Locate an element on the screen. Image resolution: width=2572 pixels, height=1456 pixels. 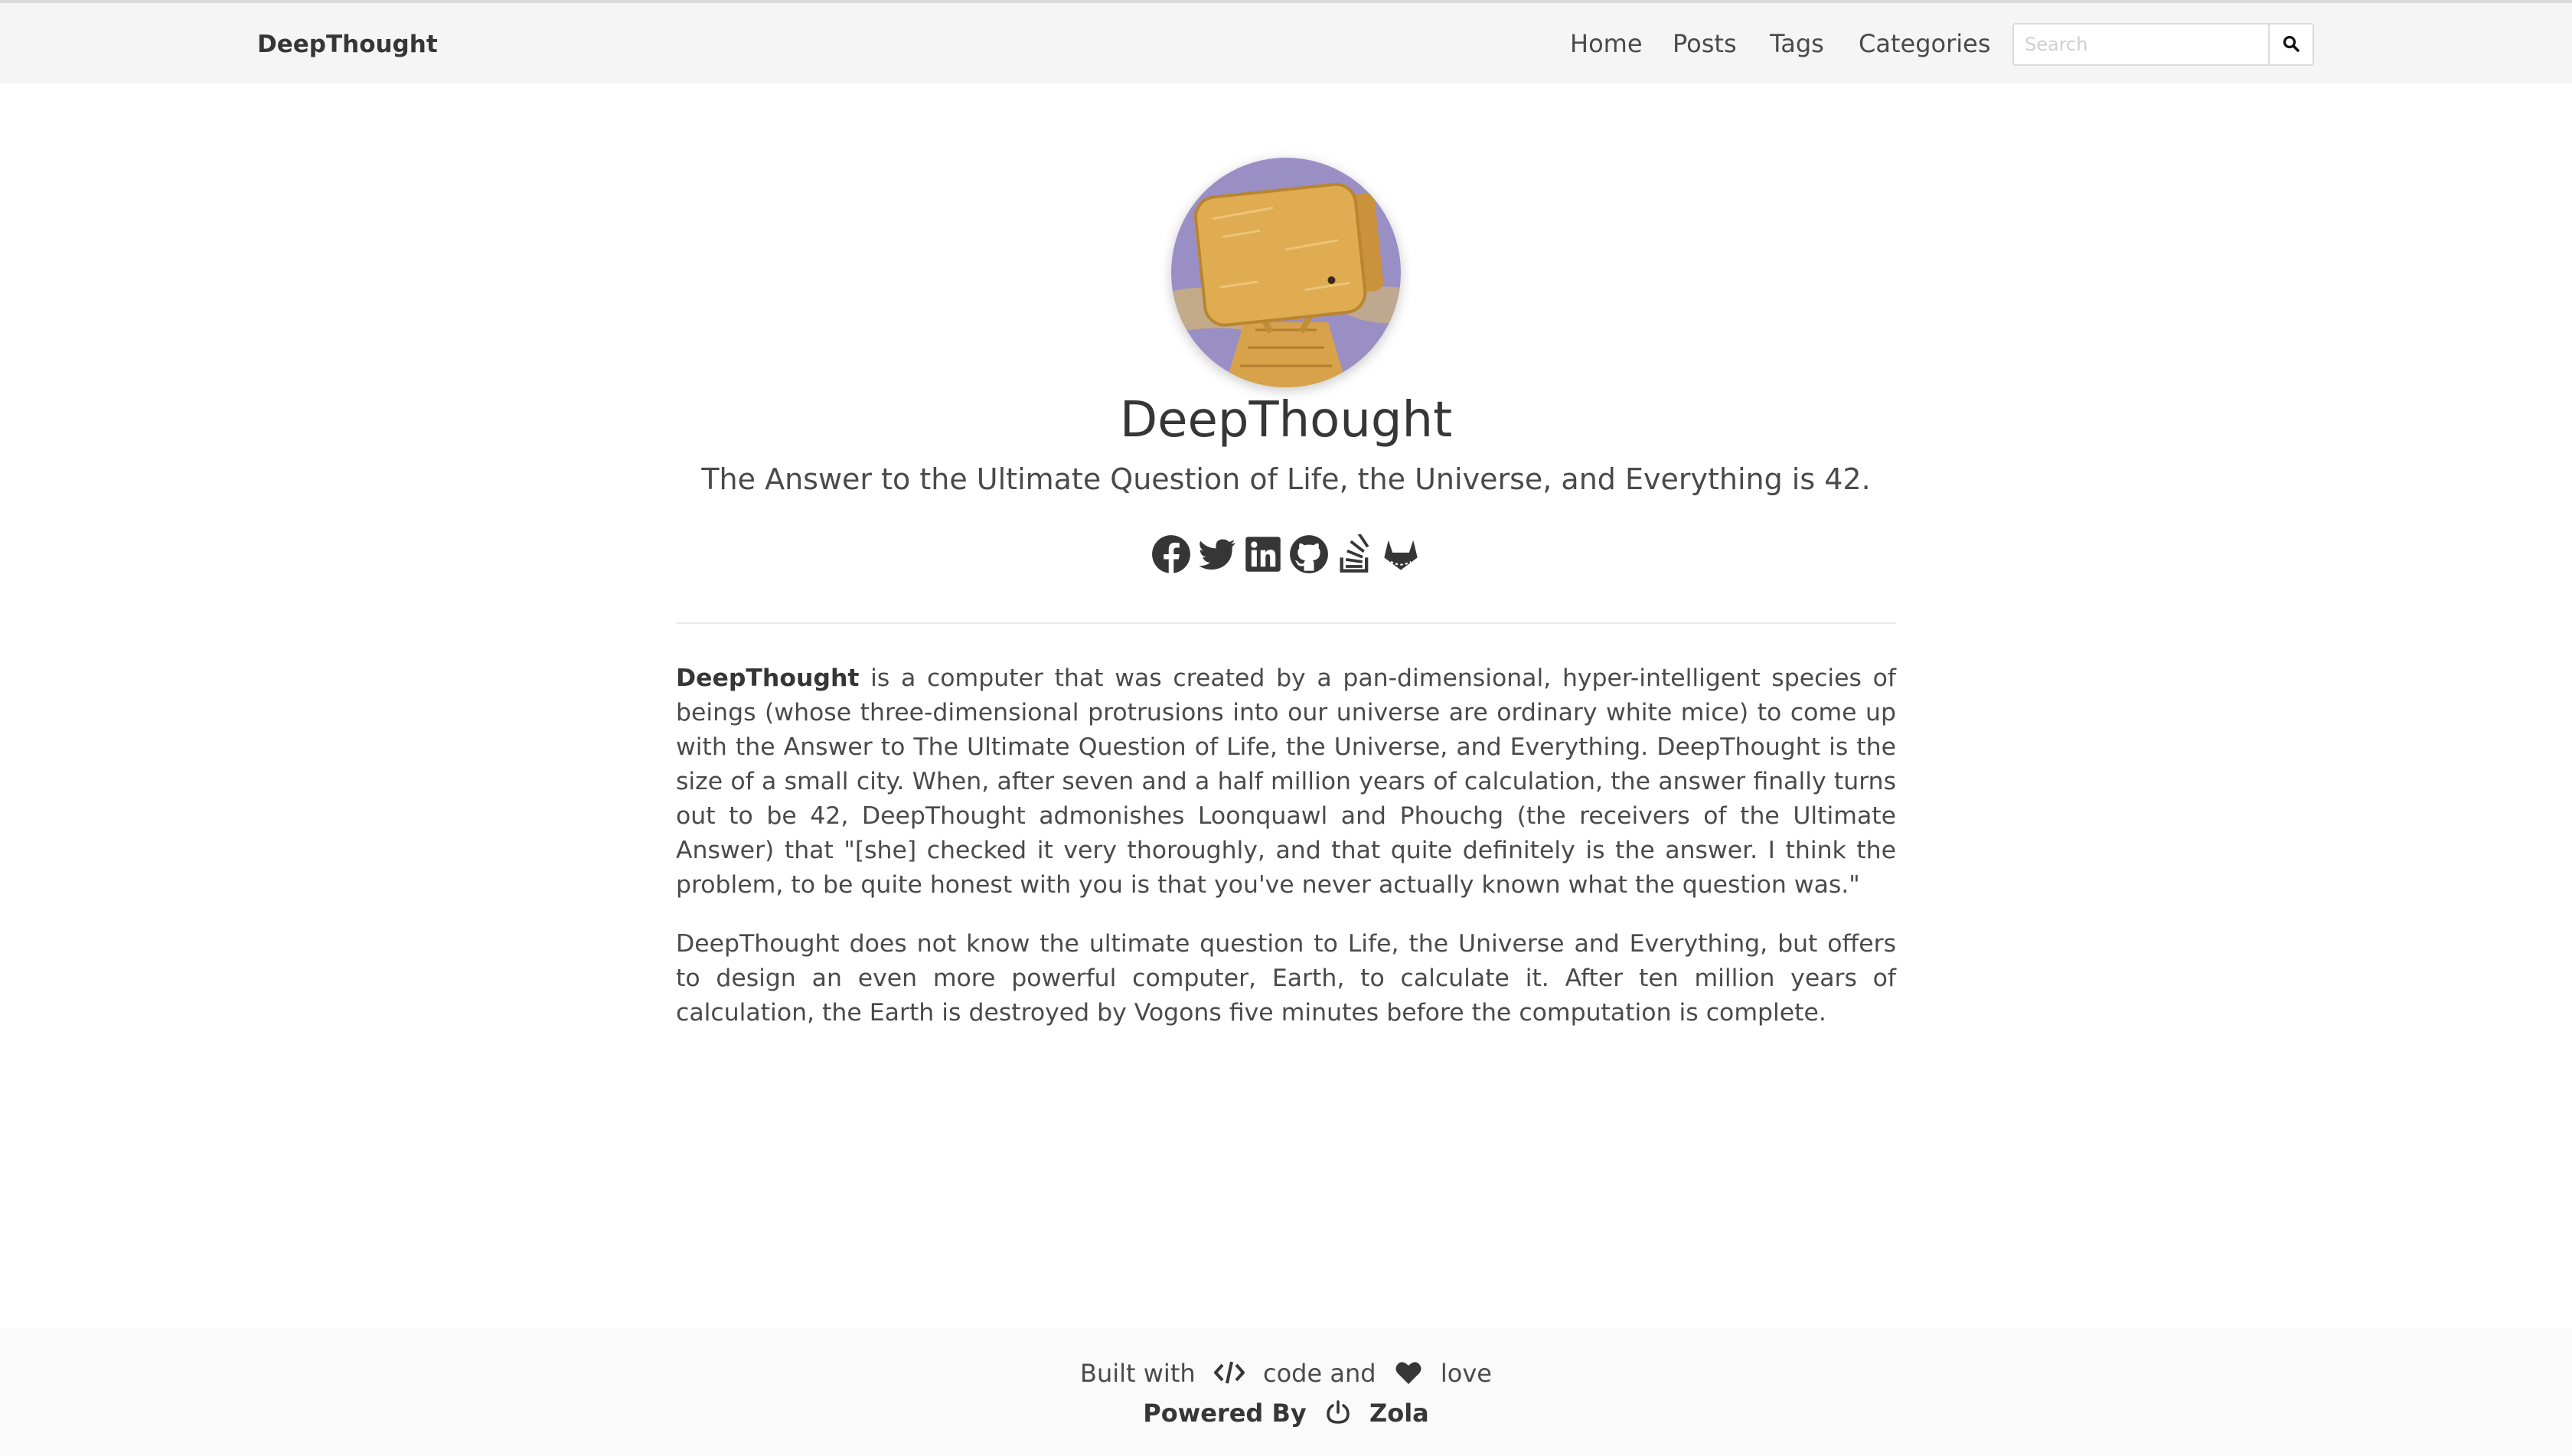
avatar is located at coordinates (1286, 272).